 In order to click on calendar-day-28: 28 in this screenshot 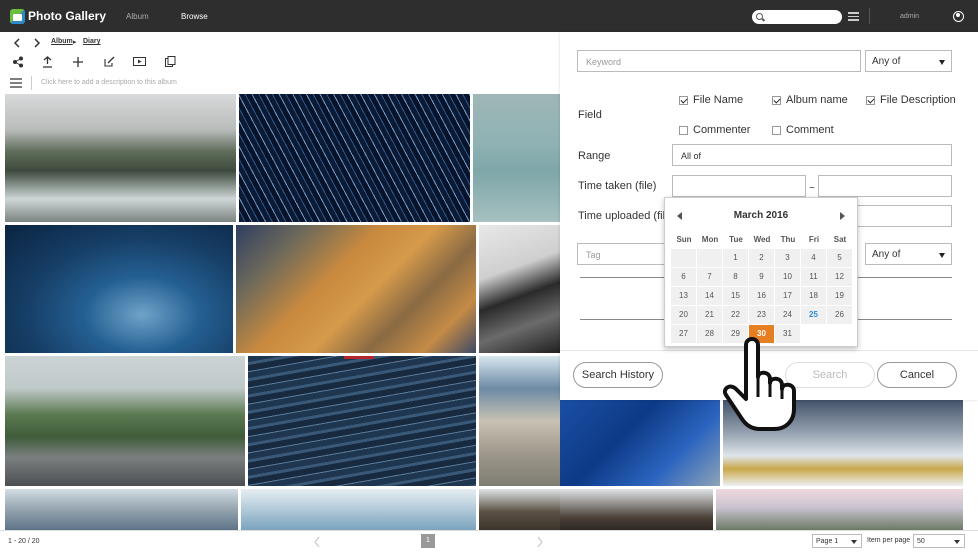, I will do `click(709, 334)`.